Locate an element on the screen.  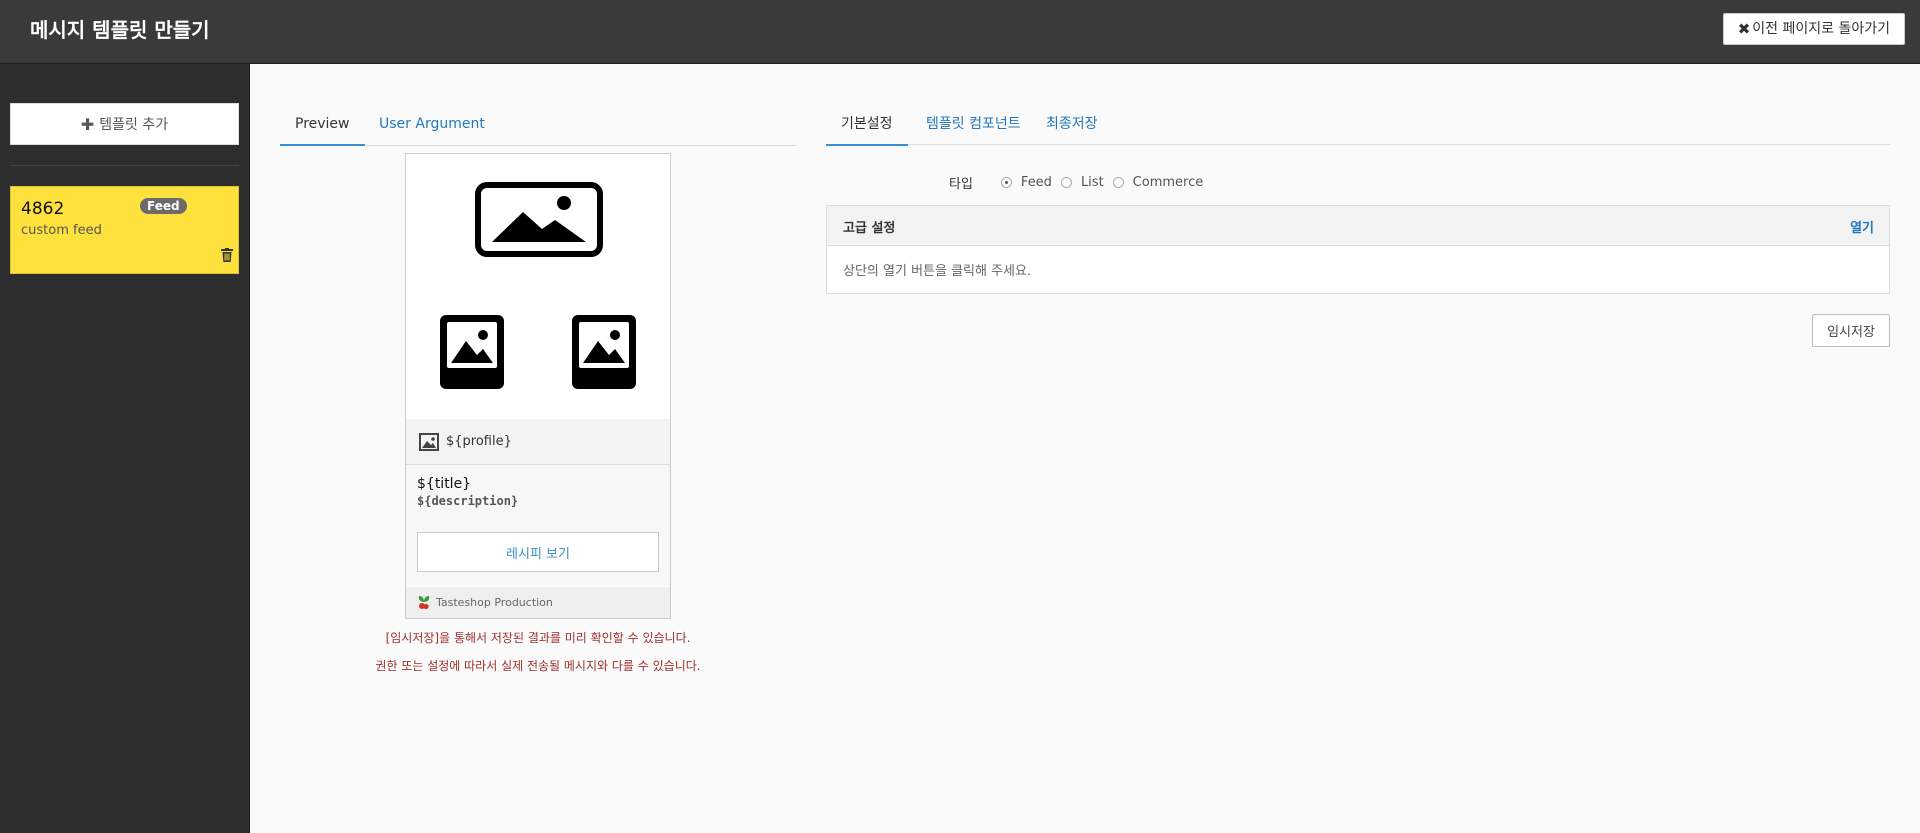
plus-icon: ✚ is located at coordinates (87, 124).